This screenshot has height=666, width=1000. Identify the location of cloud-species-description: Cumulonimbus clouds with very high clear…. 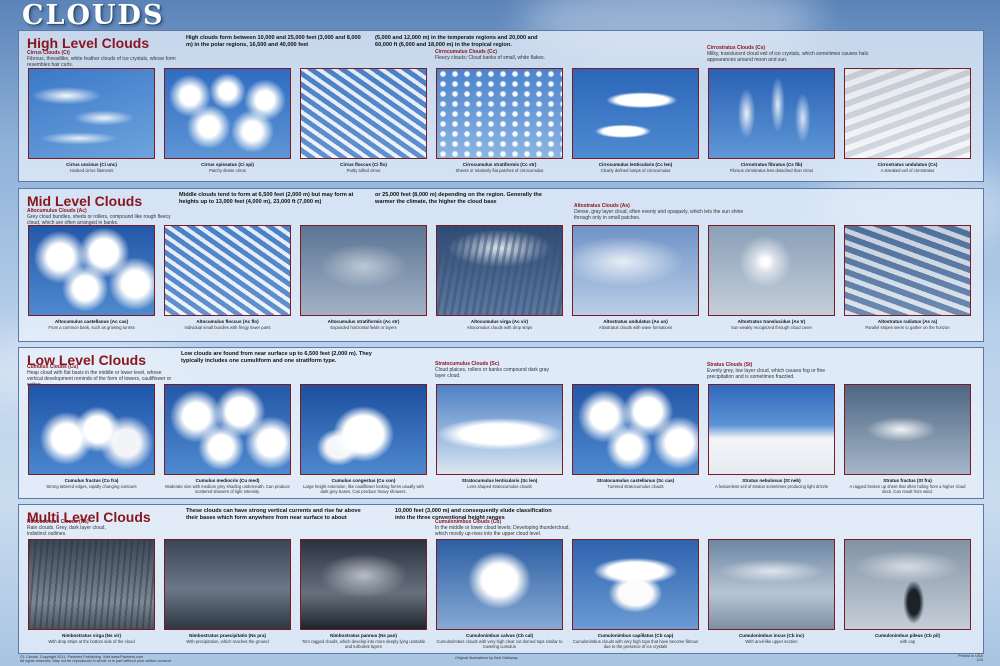
(499, 644).